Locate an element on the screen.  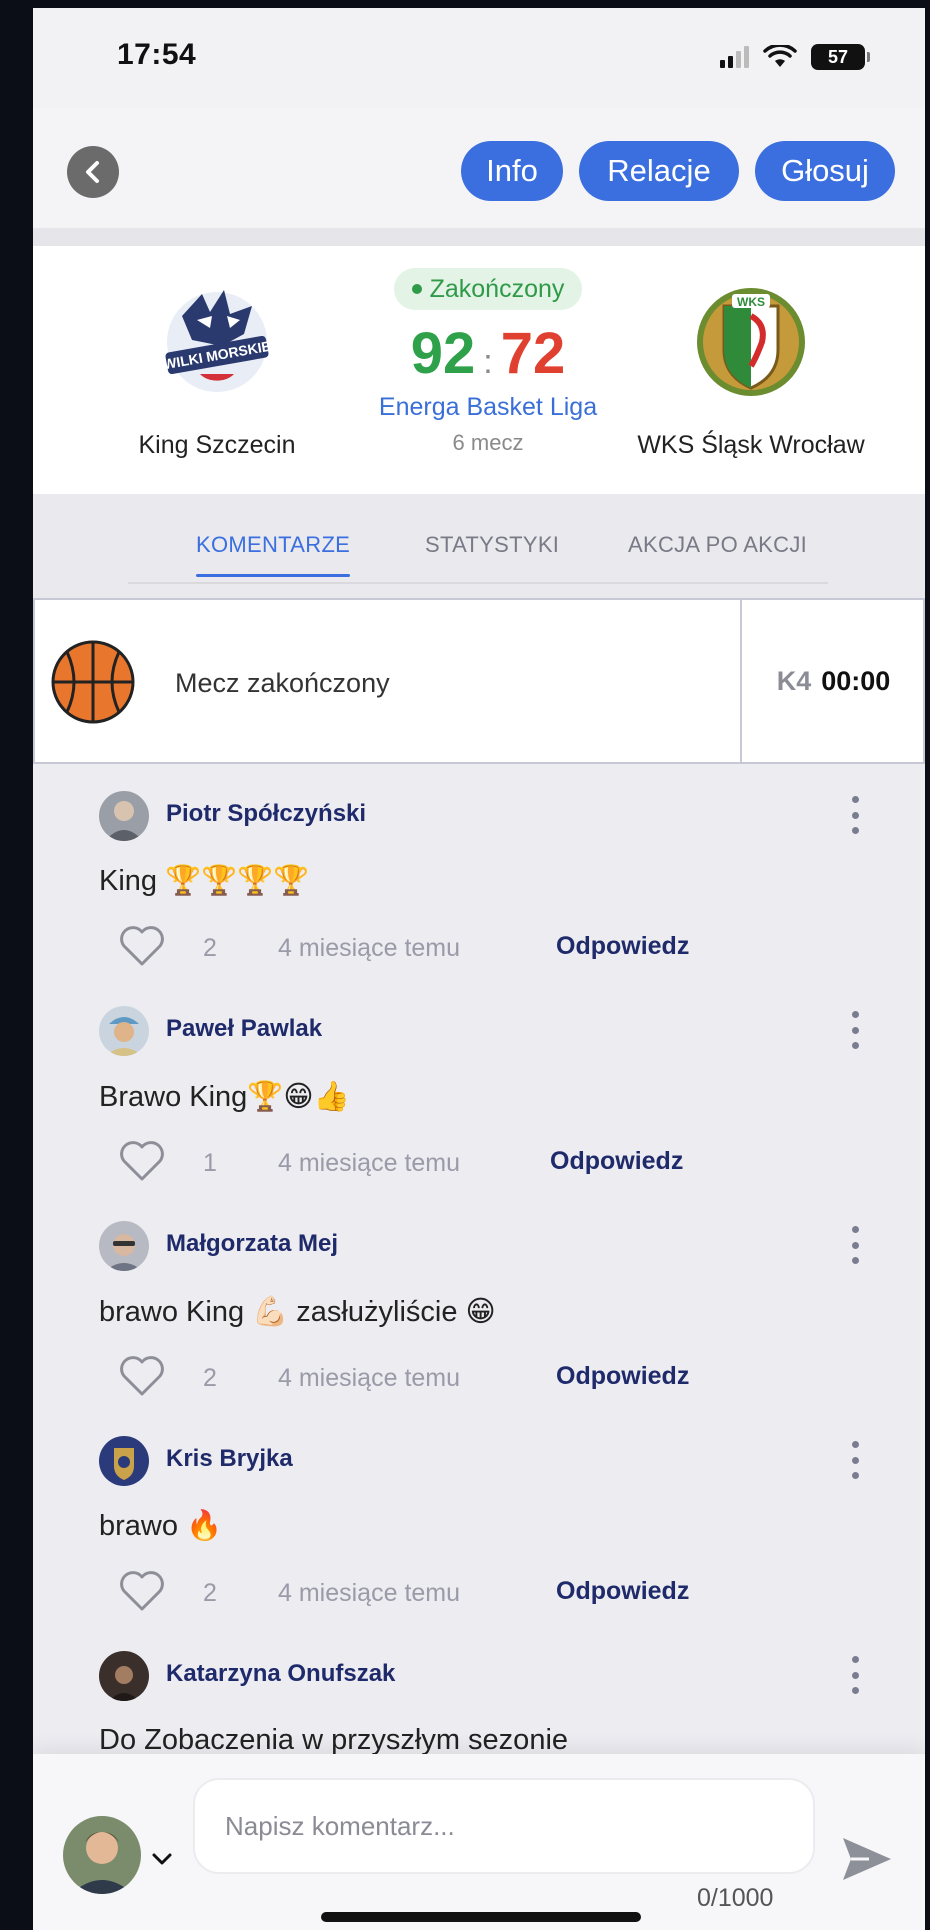
info-button: Info is located at coordinates (512, 171).